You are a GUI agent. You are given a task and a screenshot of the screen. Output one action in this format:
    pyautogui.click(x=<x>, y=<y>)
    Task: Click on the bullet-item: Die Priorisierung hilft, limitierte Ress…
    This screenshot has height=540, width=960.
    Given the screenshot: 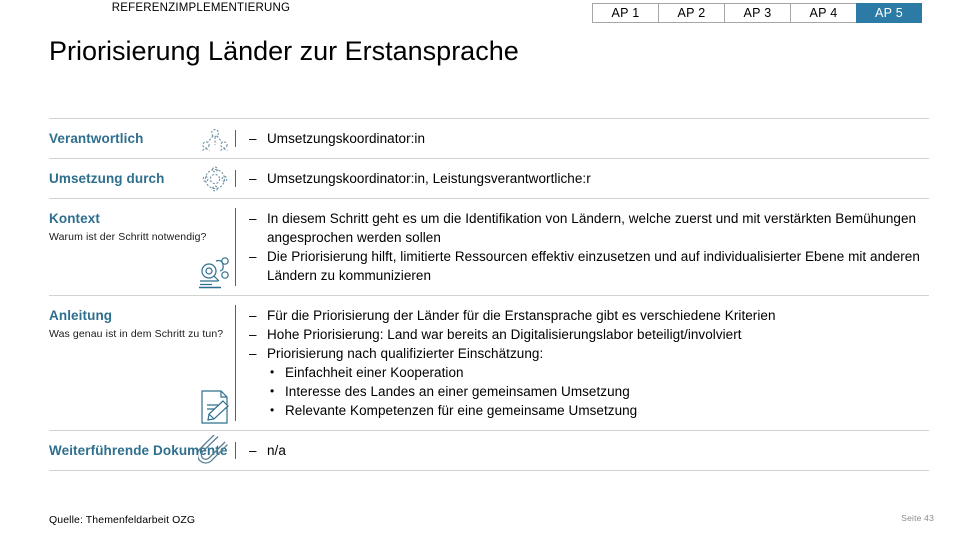 What is the action you would take?
    pyautogui.click(x=589, y=266)
    